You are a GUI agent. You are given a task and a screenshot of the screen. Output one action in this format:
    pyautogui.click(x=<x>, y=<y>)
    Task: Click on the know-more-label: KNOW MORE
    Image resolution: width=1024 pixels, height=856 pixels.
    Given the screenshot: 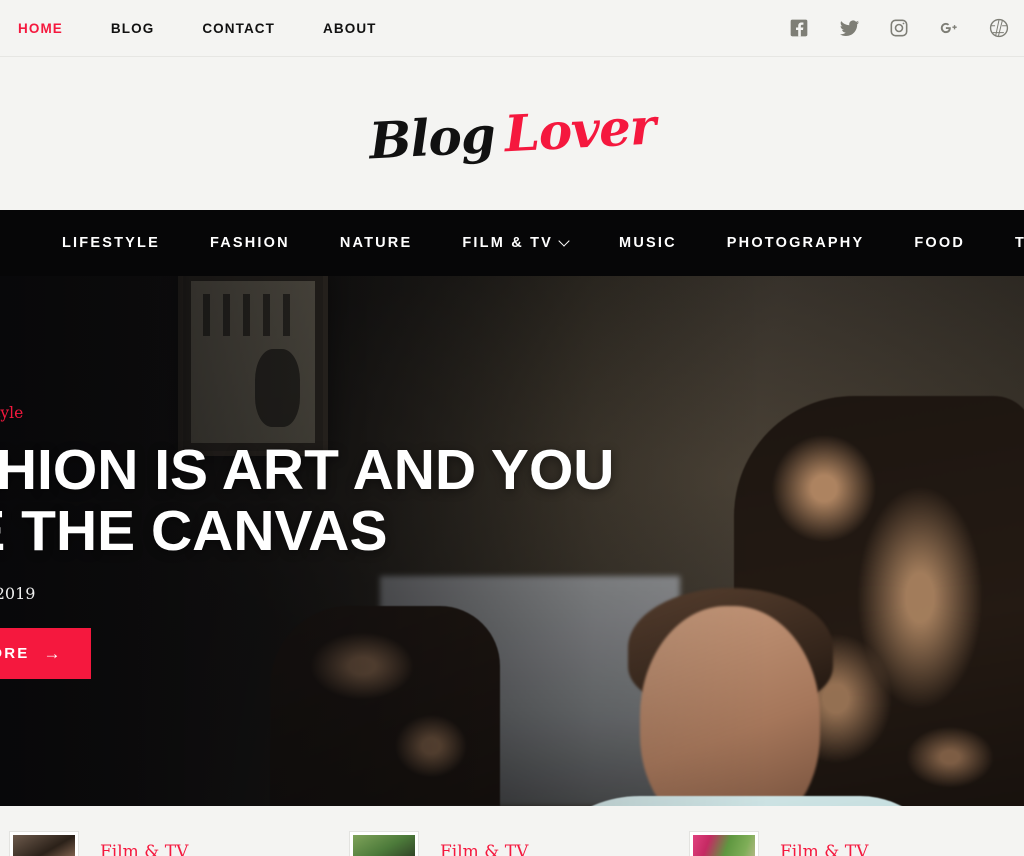 What is the action you would take?
    pyautogui.click(x=15, y=653)
    